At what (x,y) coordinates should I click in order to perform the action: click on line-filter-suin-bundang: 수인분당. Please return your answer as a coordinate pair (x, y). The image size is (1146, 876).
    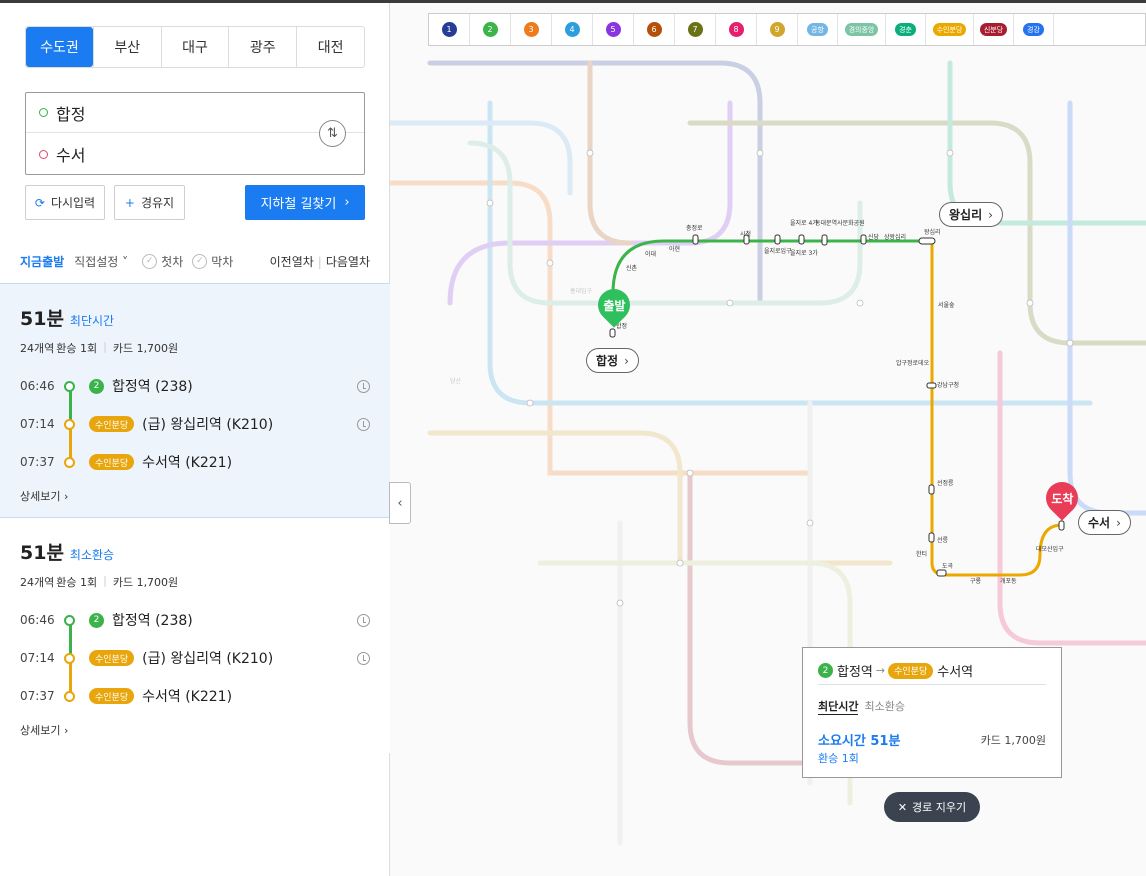
    Looking at the image, I should click on (950, 29).